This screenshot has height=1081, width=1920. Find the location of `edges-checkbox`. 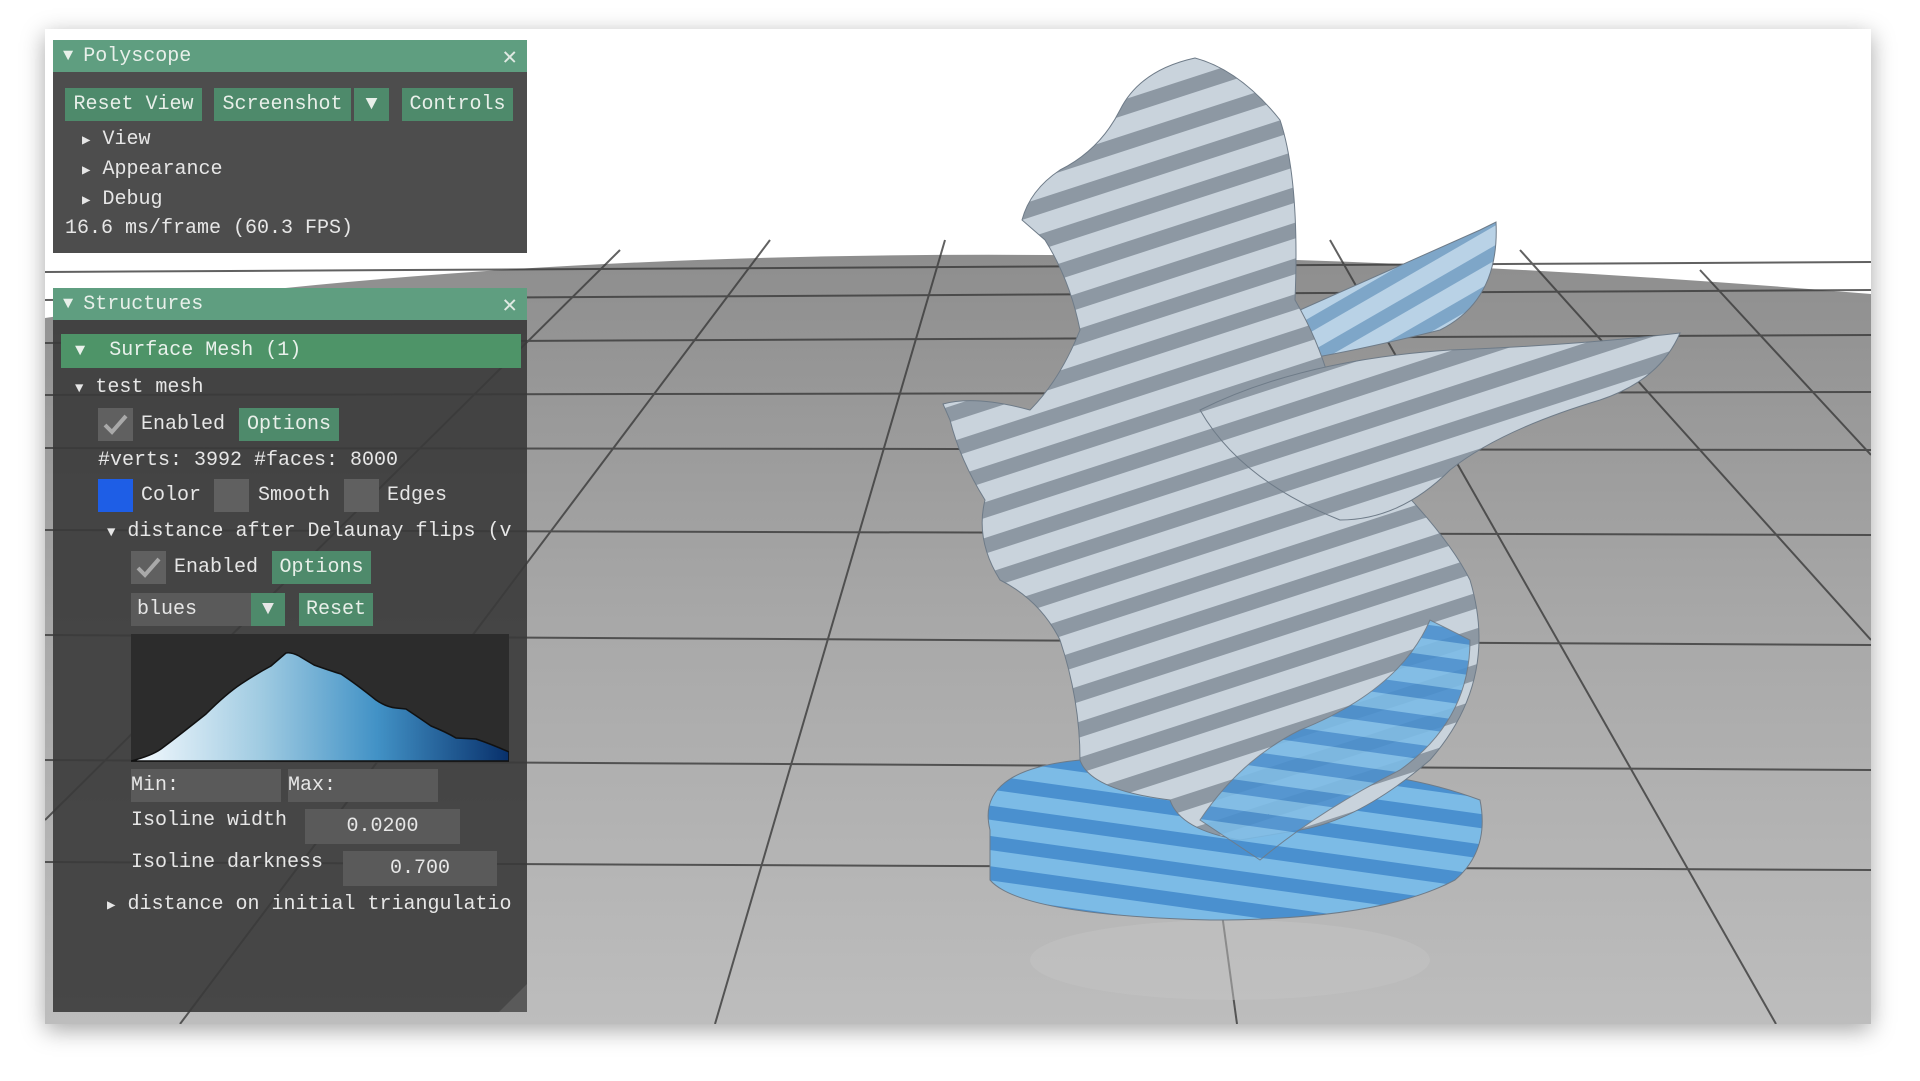

edges-checkbox is located at coordinates (361, 495).